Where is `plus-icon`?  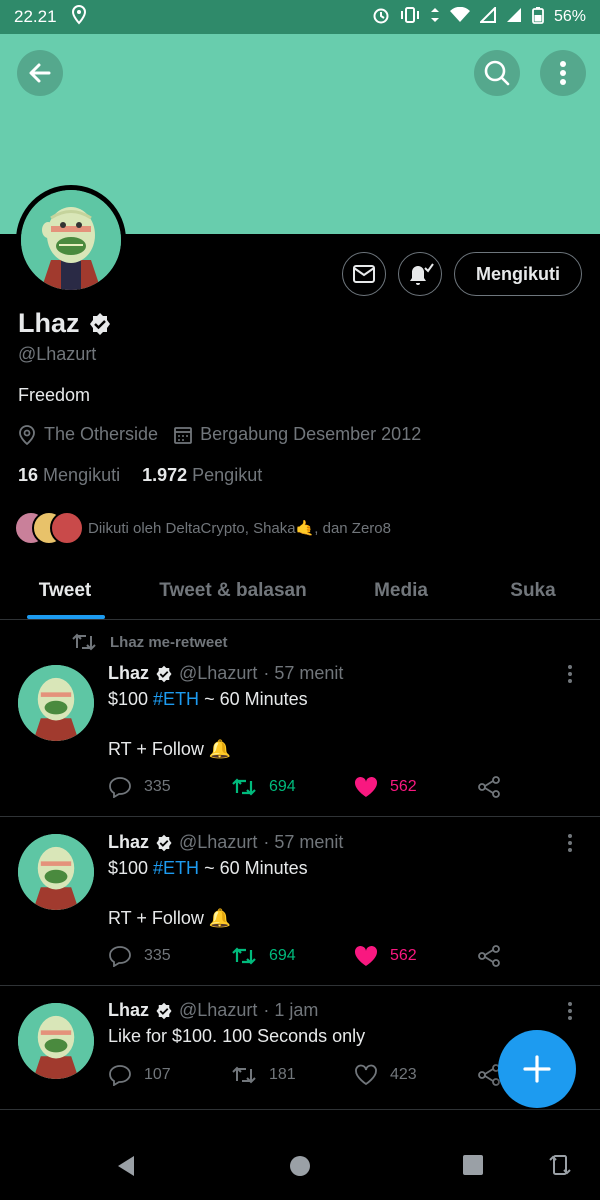
plus-icon is located at coordinates (537, 1069).